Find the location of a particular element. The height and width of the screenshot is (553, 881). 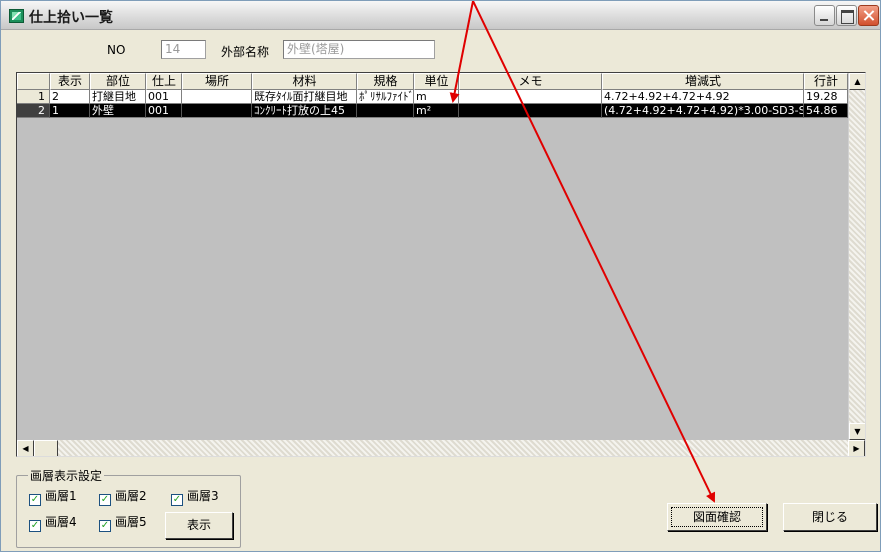

layer4-label: 画層4 is located at coordinates (61, 522).